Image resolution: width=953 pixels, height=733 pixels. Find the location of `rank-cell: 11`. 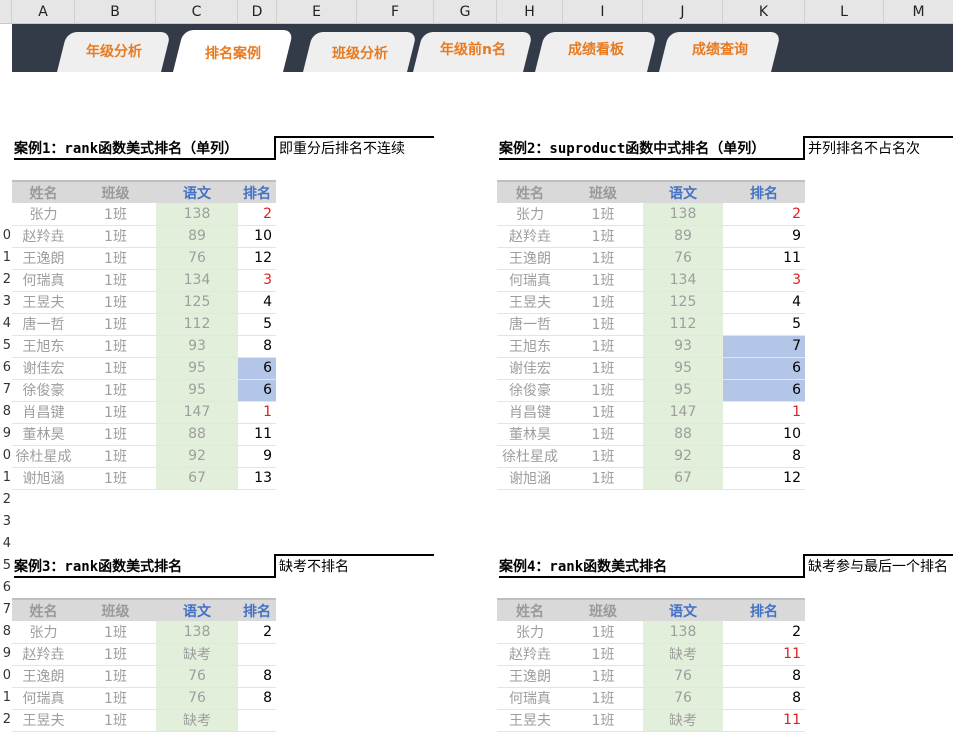

rank-cell: 11 is located at coordinates (764, 654).